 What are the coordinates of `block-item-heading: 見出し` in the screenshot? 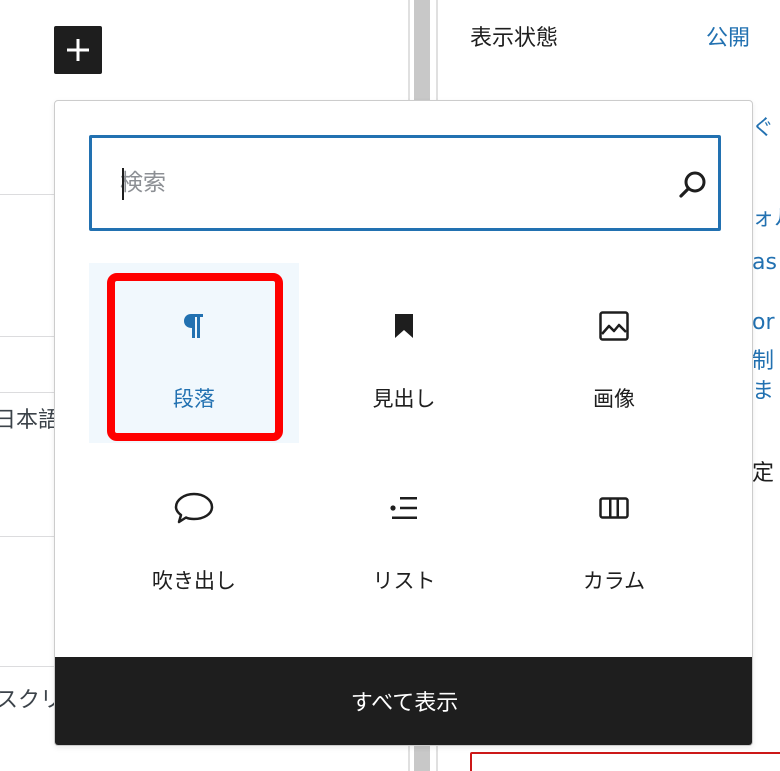 It's located at (404, 353).